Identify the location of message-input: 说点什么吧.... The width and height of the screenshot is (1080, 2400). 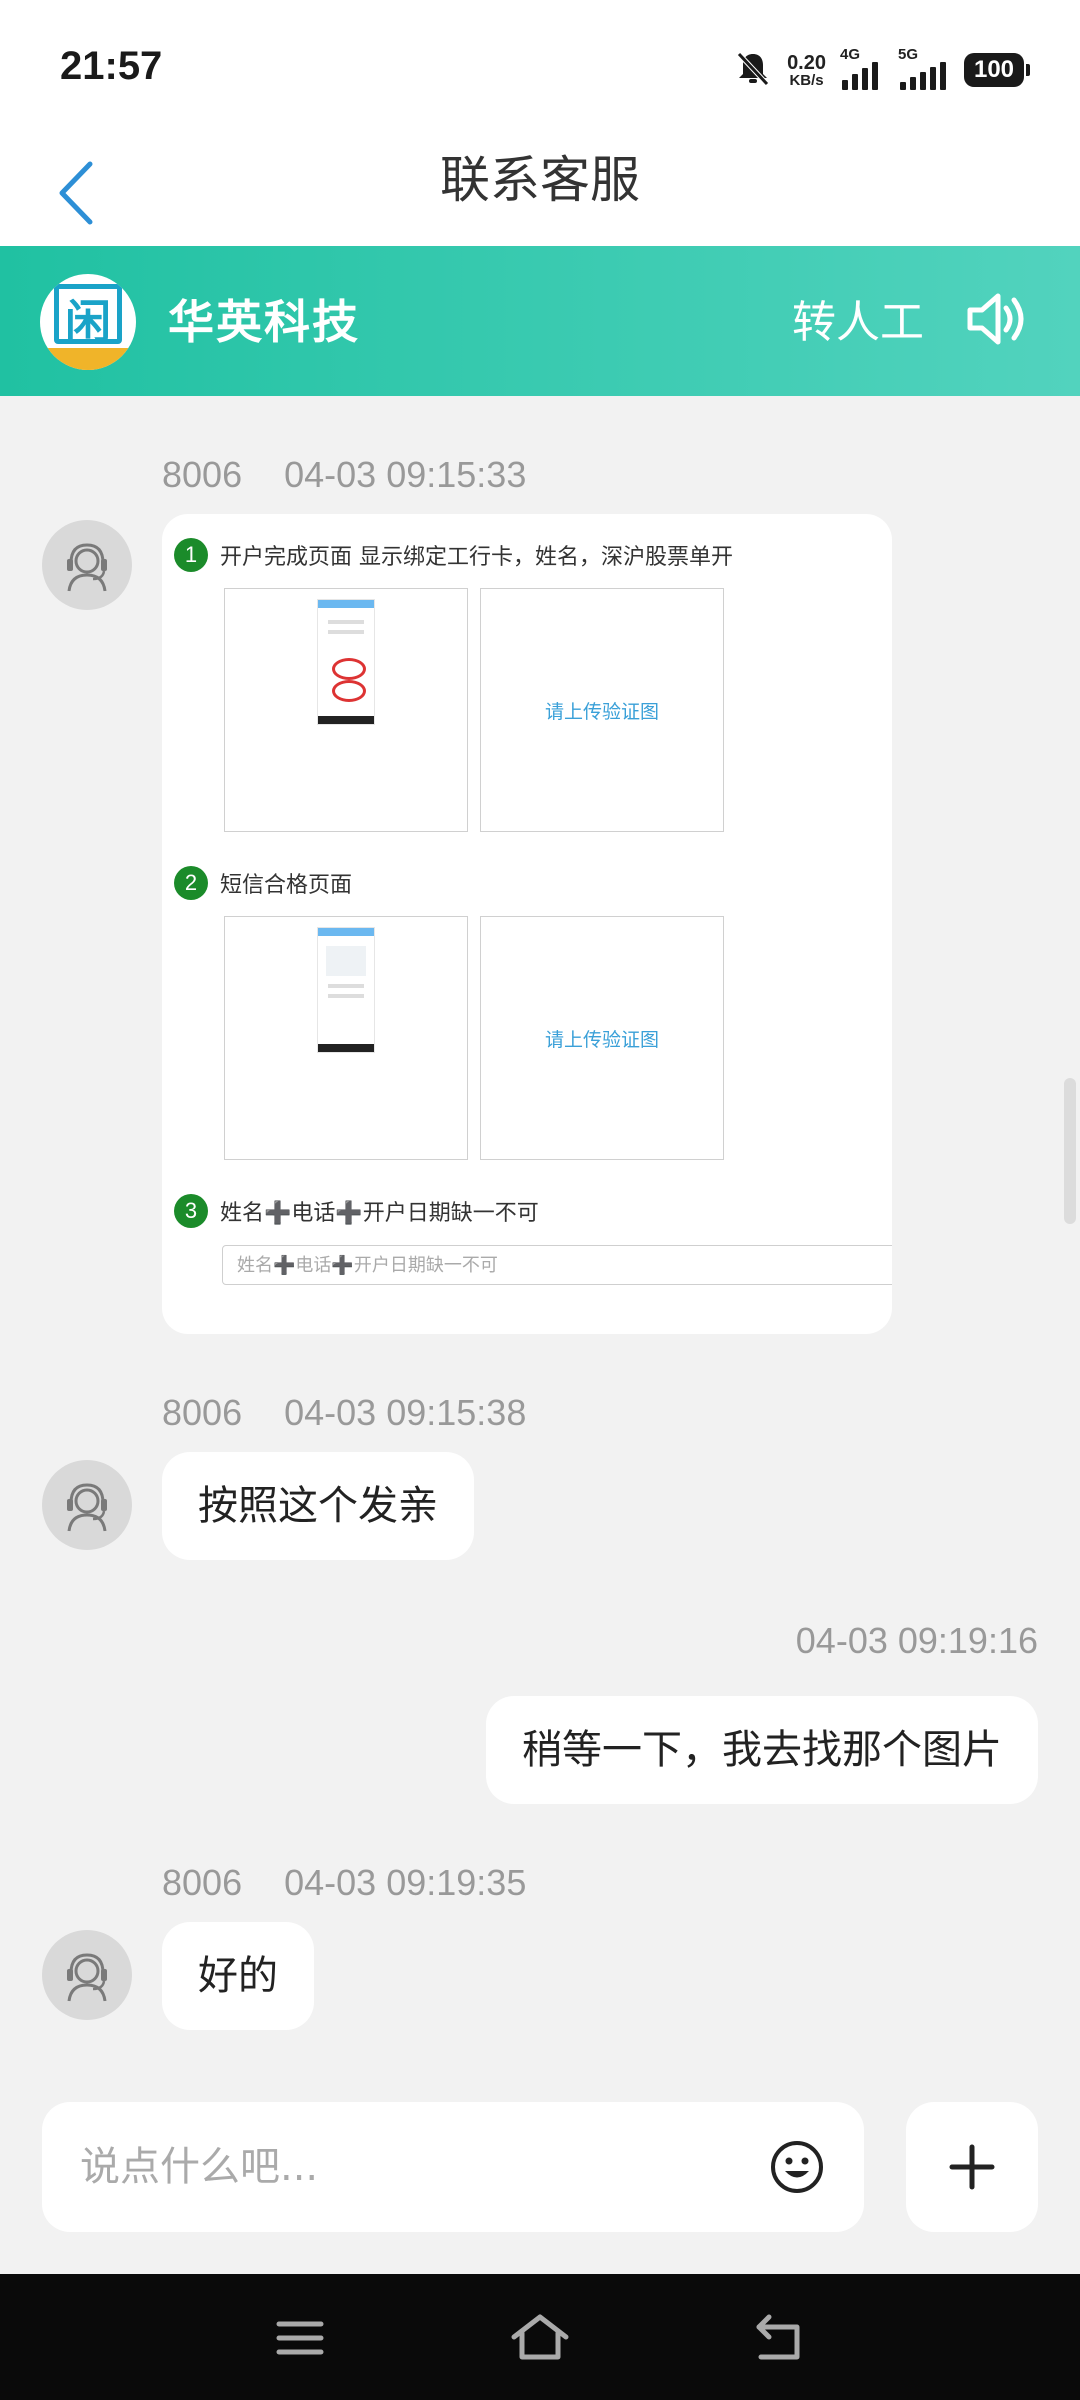
(453, 2167).